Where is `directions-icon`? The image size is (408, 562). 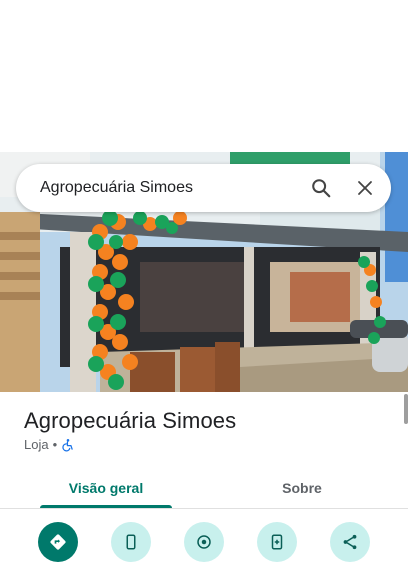
directions-icon is located at coordinates (58, 542).